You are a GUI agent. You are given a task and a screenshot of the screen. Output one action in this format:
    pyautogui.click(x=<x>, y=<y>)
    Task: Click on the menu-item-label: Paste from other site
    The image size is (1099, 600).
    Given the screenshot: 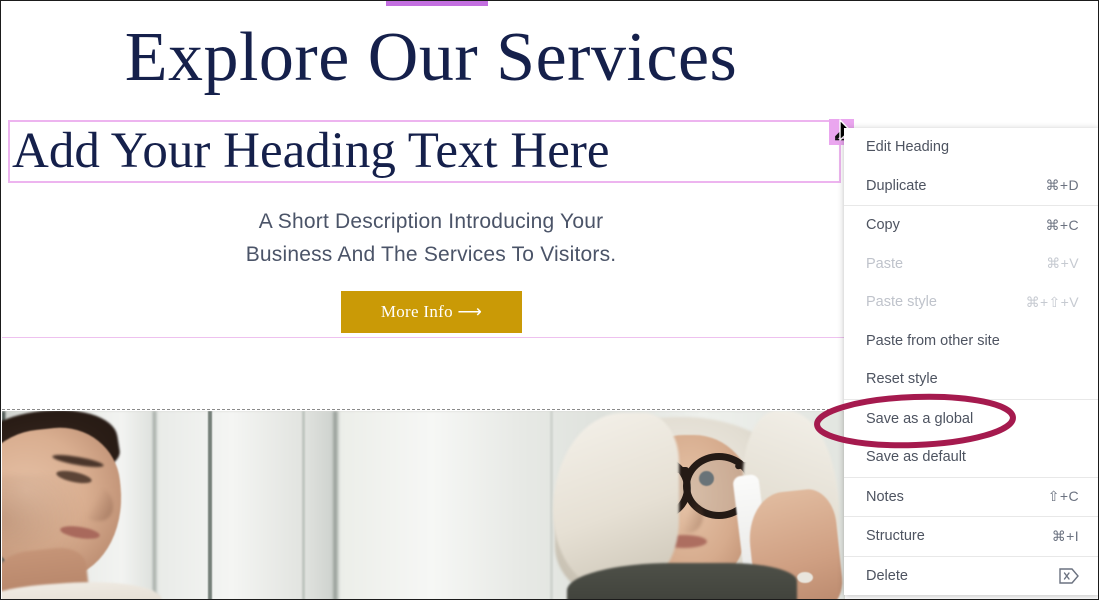 What is the action you would take?
    pyautogui.click(x=933, y=340)
    